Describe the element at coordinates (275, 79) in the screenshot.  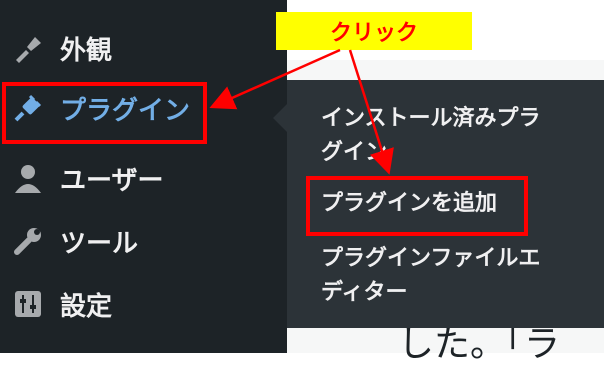
I see `arrow-to-plugins` at that location.